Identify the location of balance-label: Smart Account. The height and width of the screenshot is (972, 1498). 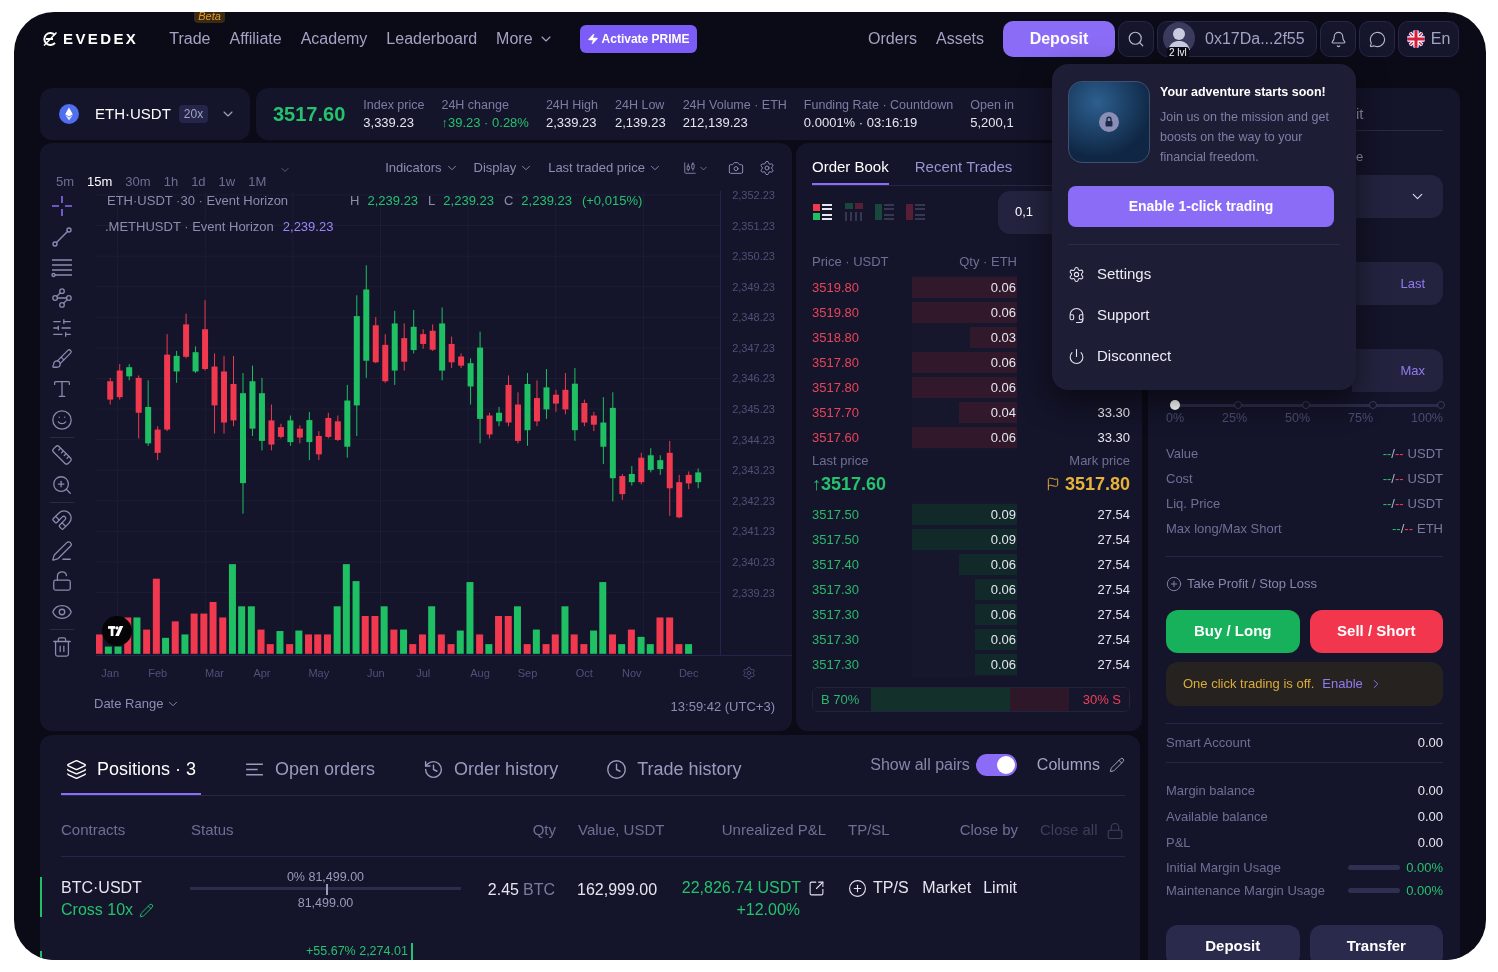
(1208, 743).